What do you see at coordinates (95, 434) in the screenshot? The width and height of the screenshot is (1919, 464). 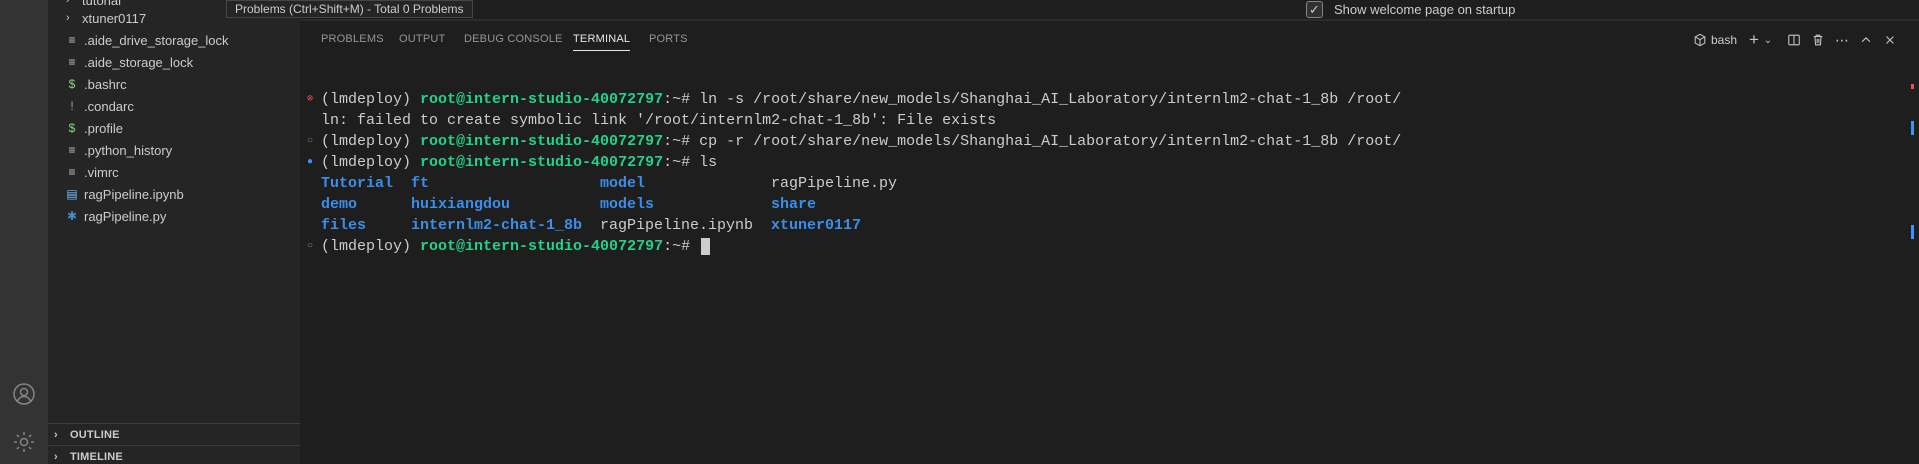 I see `outline-label: OUTLINE` at bounding box center [95, 434].